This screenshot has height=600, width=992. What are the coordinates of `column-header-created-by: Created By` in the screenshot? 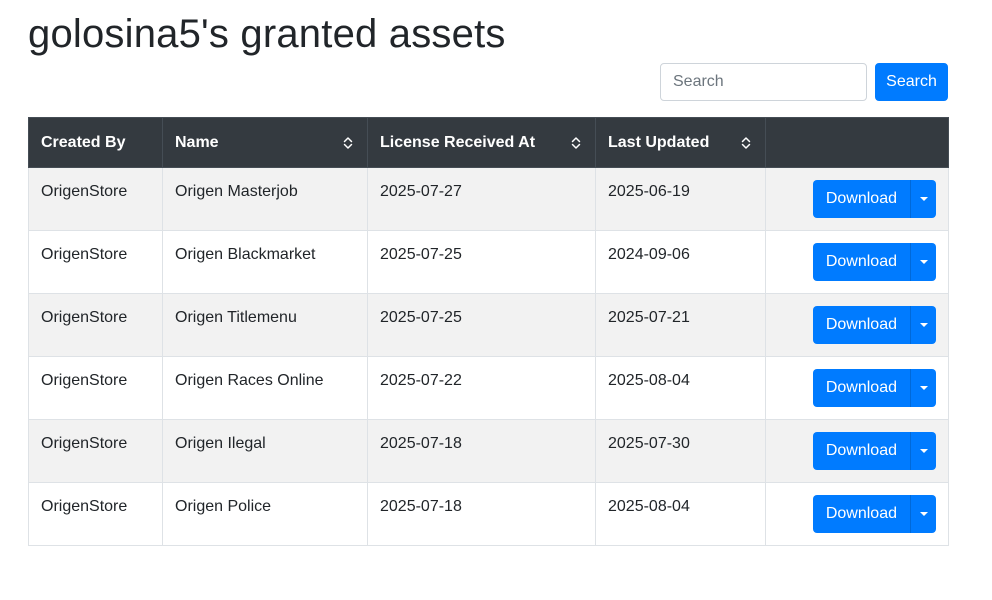 It's located at (95, 142).